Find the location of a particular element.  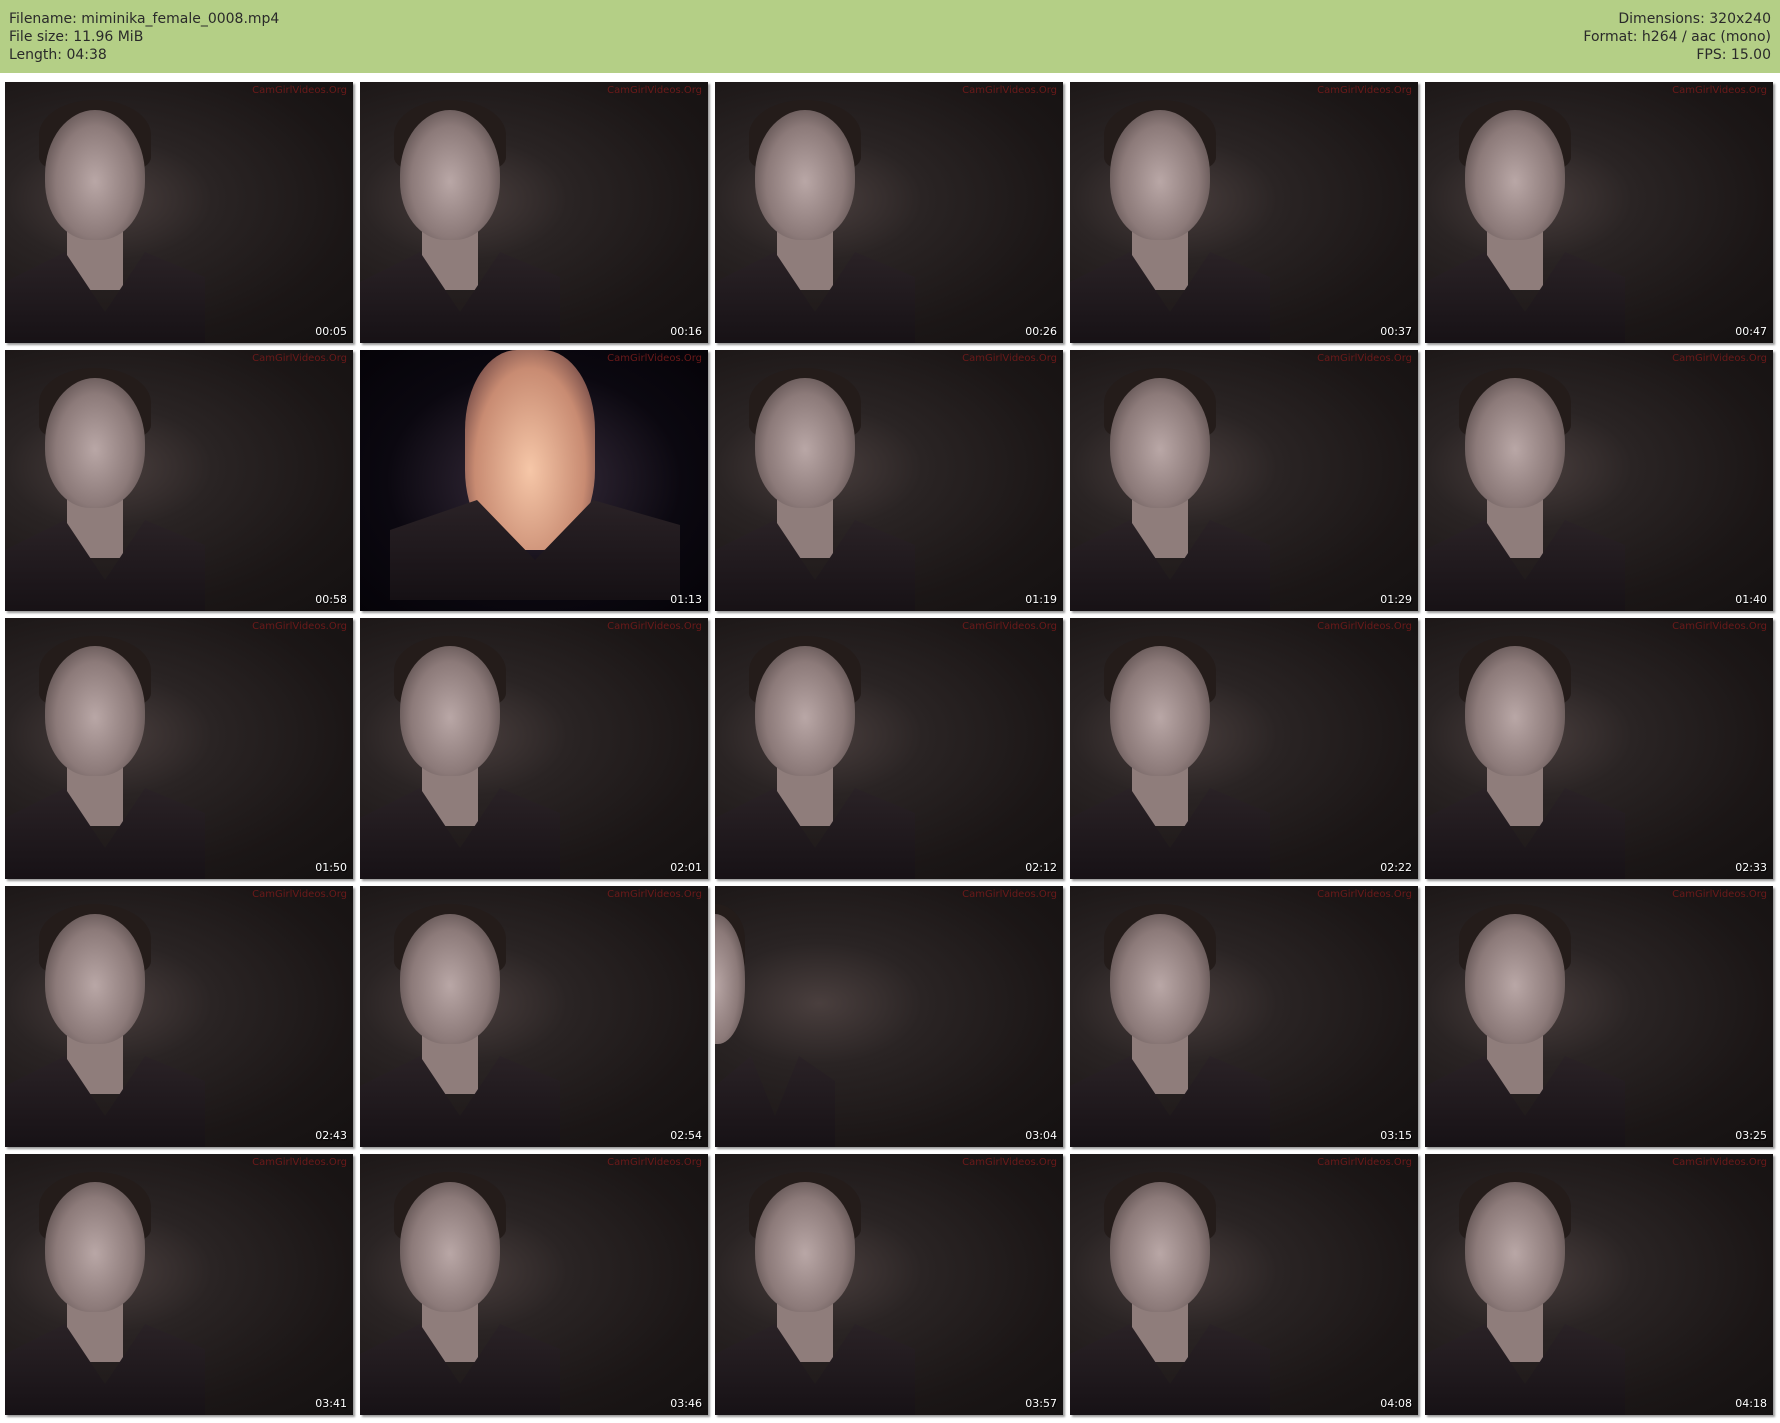

fps-text: FPS: 15.00 is located at coordinates (1733, 55).